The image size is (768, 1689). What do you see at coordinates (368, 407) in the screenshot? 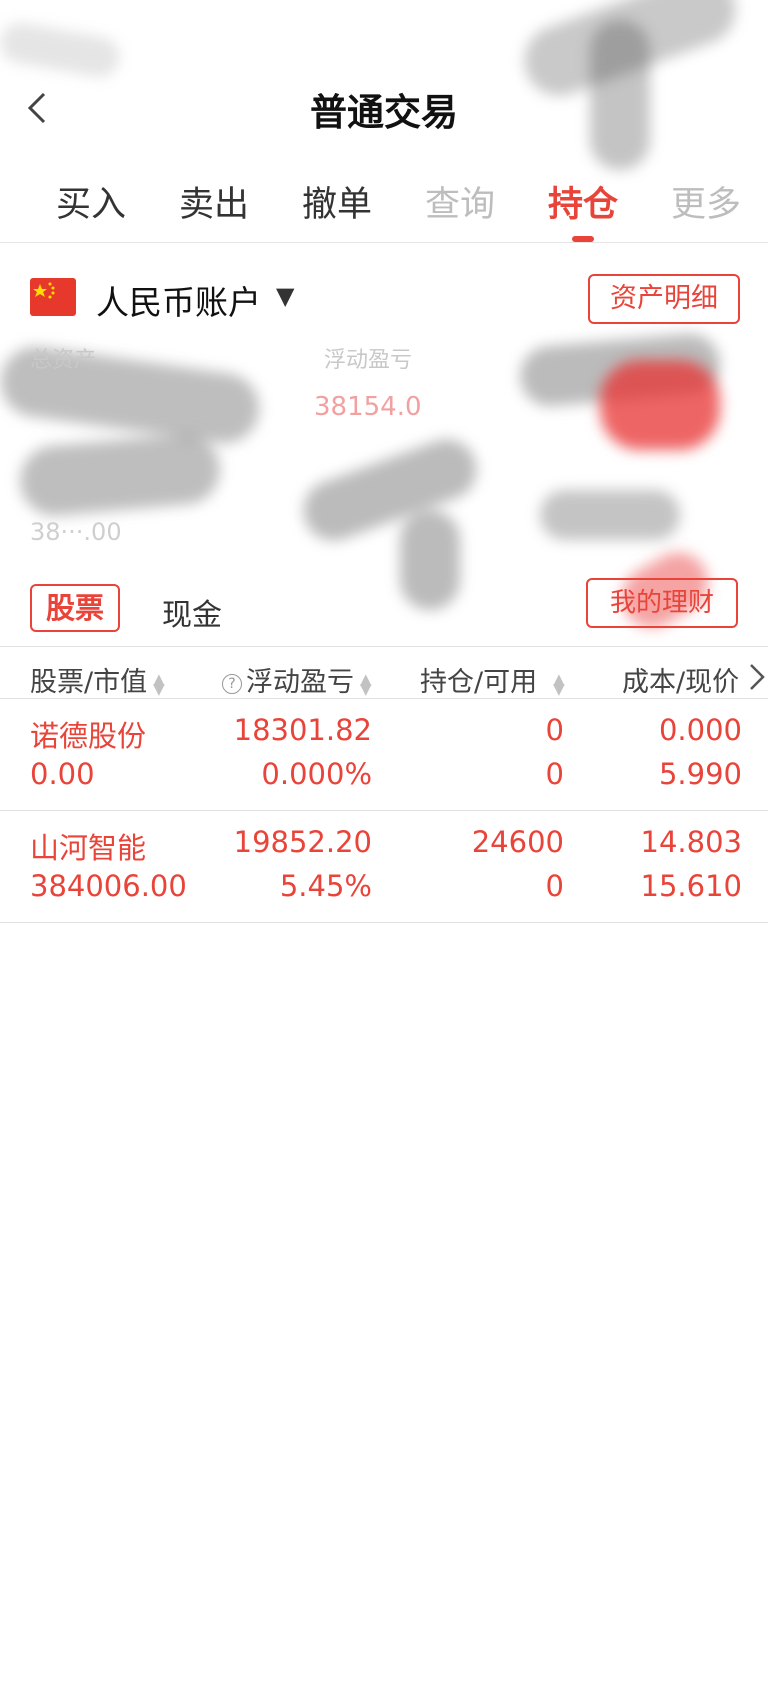
I see `floating-pnl-value: 38154.0` at bounding box center [368, 407].